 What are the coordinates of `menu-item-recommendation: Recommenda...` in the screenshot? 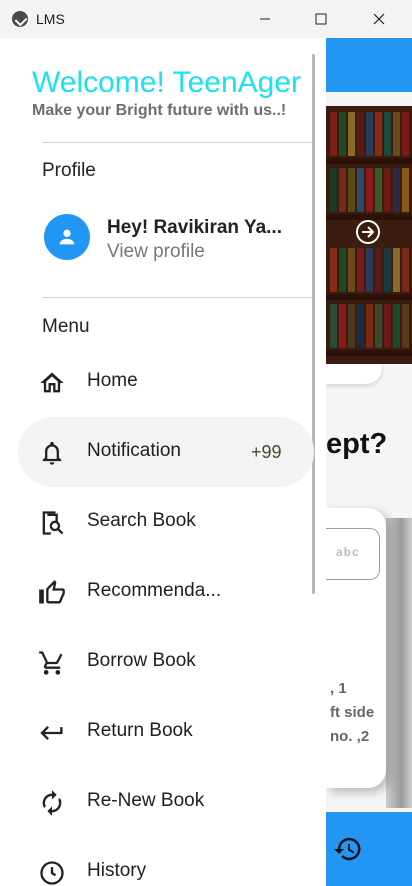 It's located at (166, 592).